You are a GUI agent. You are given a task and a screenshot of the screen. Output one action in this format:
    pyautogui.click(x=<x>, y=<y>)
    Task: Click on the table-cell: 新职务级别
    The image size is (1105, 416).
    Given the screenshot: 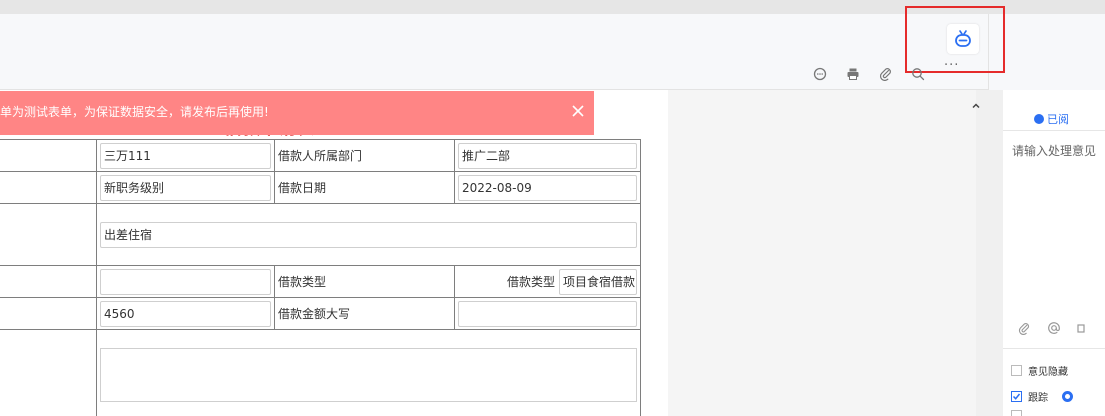 What is the action you would take?
    pyautogui.click(x=185, y=187)
    